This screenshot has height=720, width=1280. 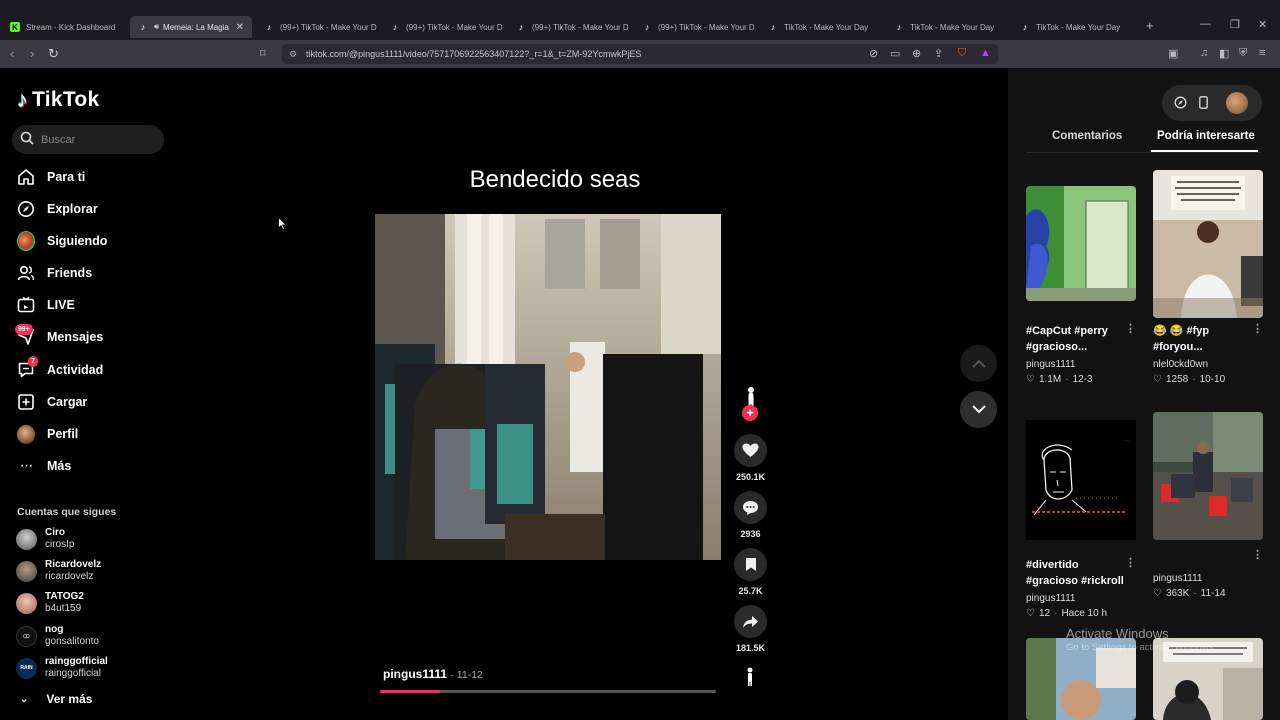 What do you see at coordinates (51, 177) in the screenshot?
I see `nav-para-ti: Para ti` at bounding box center [51, 177].